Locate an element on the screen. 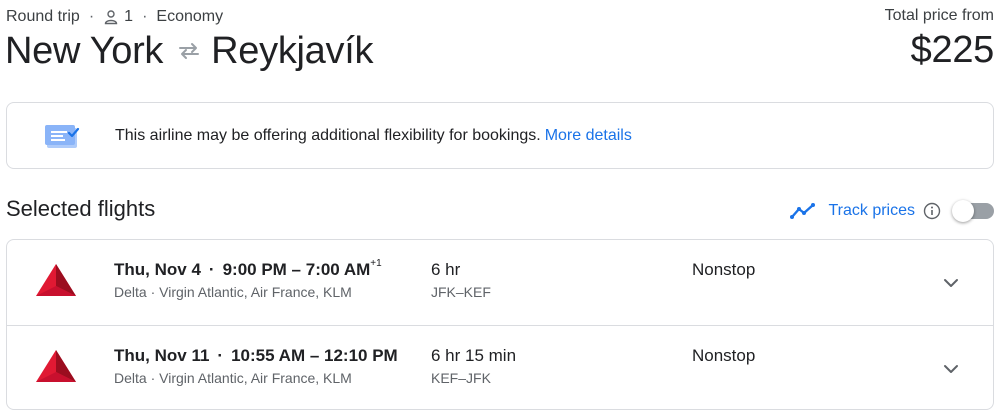 The height and width of the screenshot is (419, 1000). toggle-knob is located at coordinates (963, 211).